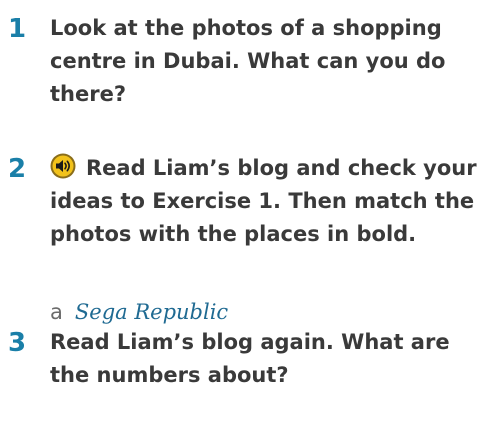  Describe the element at coordinates (63, 166) in the screenshot. I see `audio-speaker-icon` at that location.